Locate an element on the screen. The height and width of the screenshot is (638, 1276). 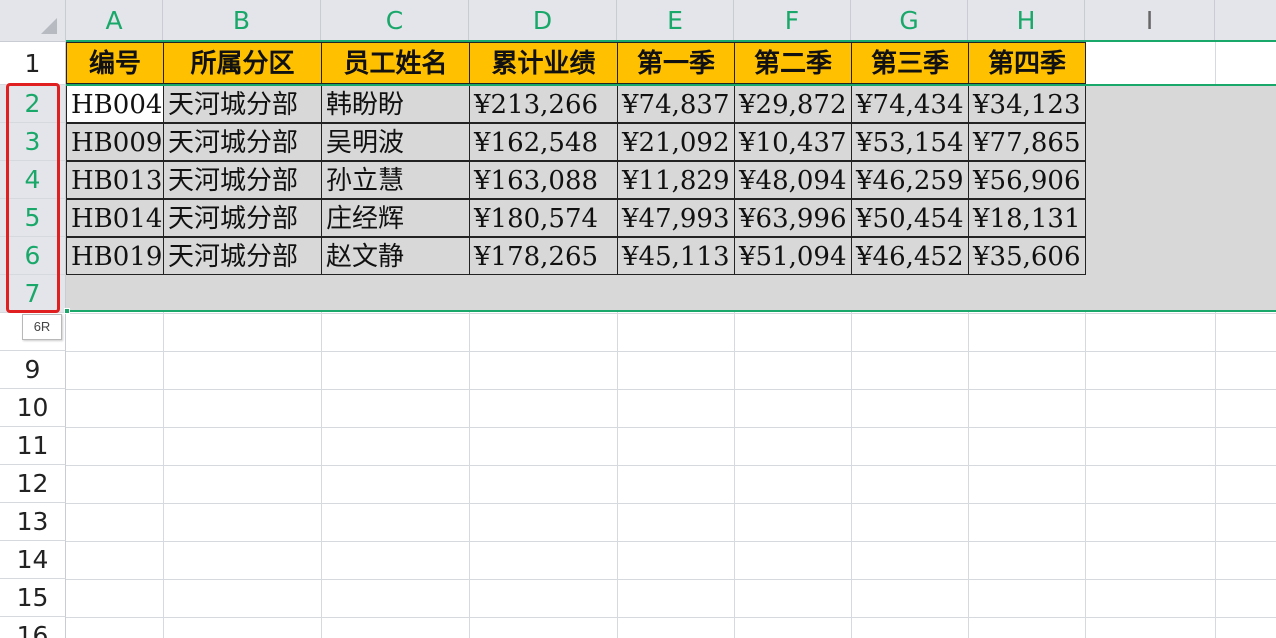
column-header-g: G is located at coordinates (909, 21).